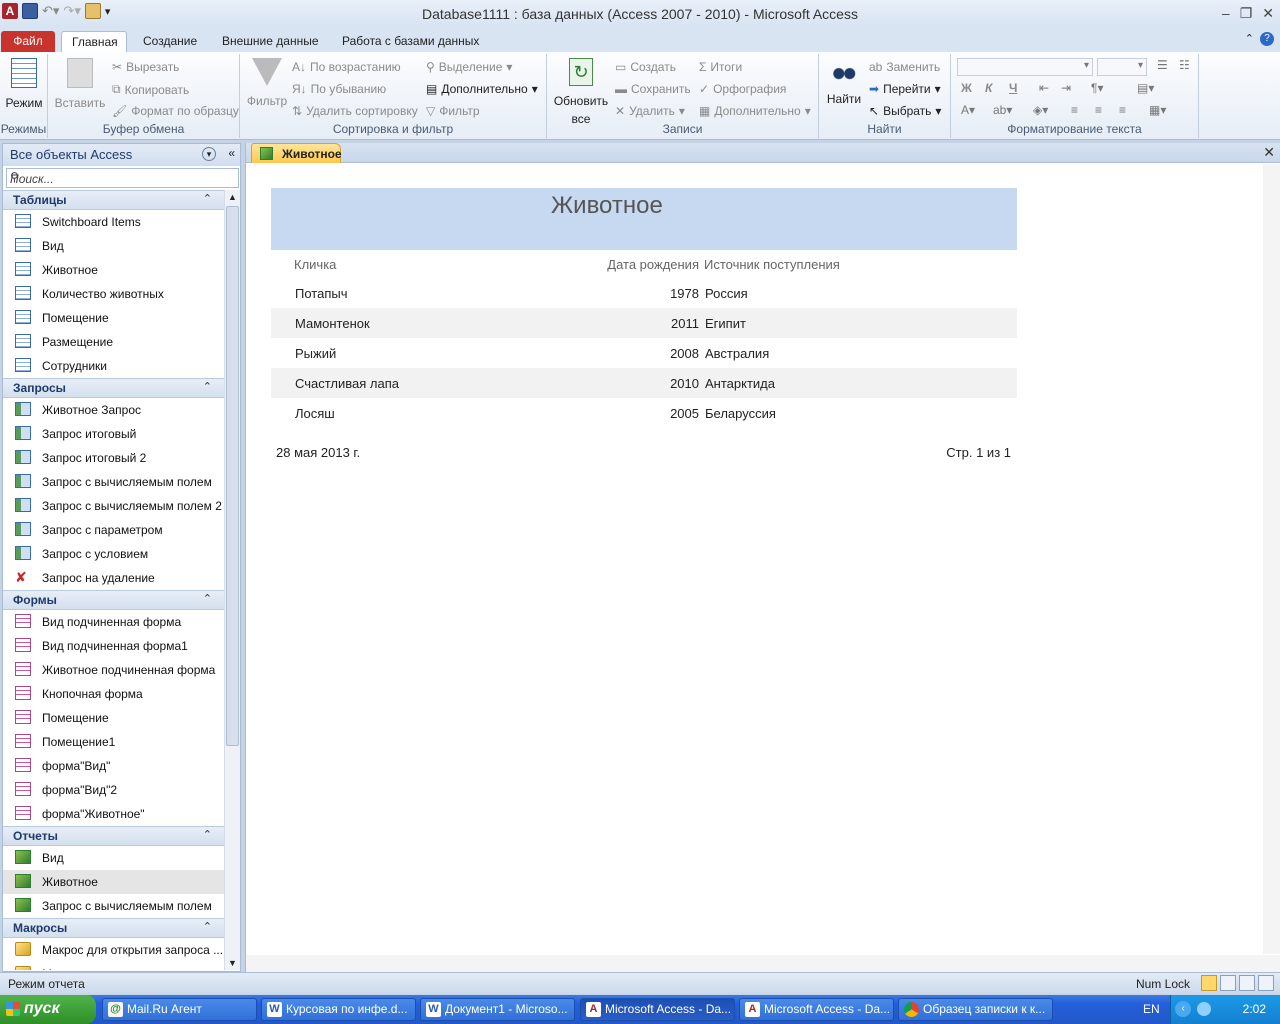 This screenshot has height=1024, width=1280. I want to click on delete-record-button: ✕ Удалить ▾, so click(650, 111).